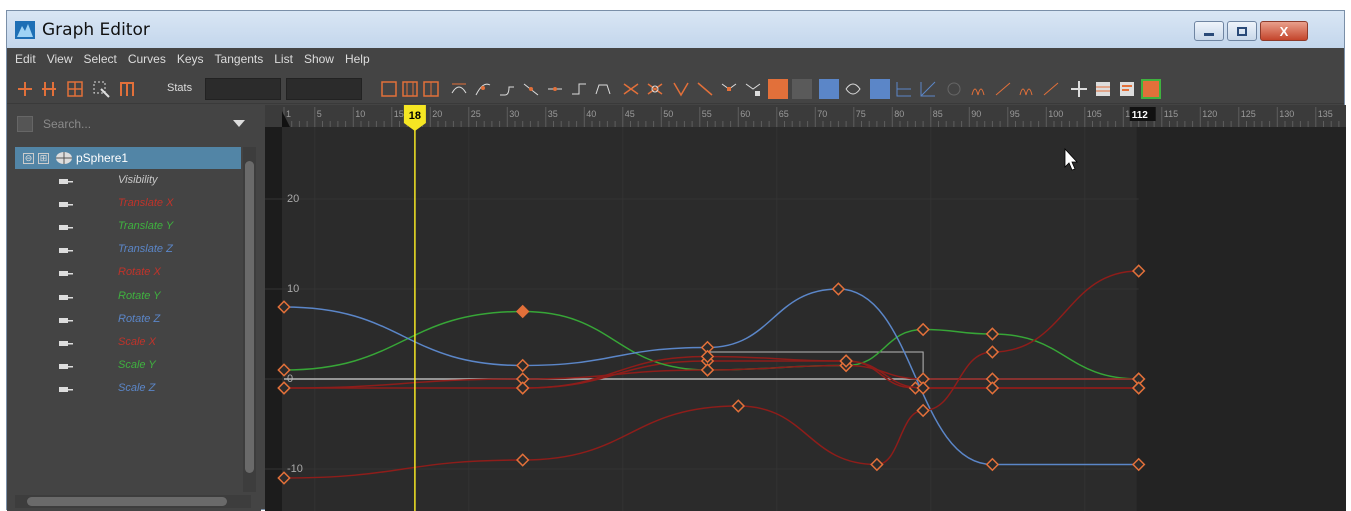 Image resolution: width=1351 pixels, height=511 pixels. What do you see at coordinates (357, 59) in the screenshot?
I see `menu-help: Help` at bounding box center [357, 59].